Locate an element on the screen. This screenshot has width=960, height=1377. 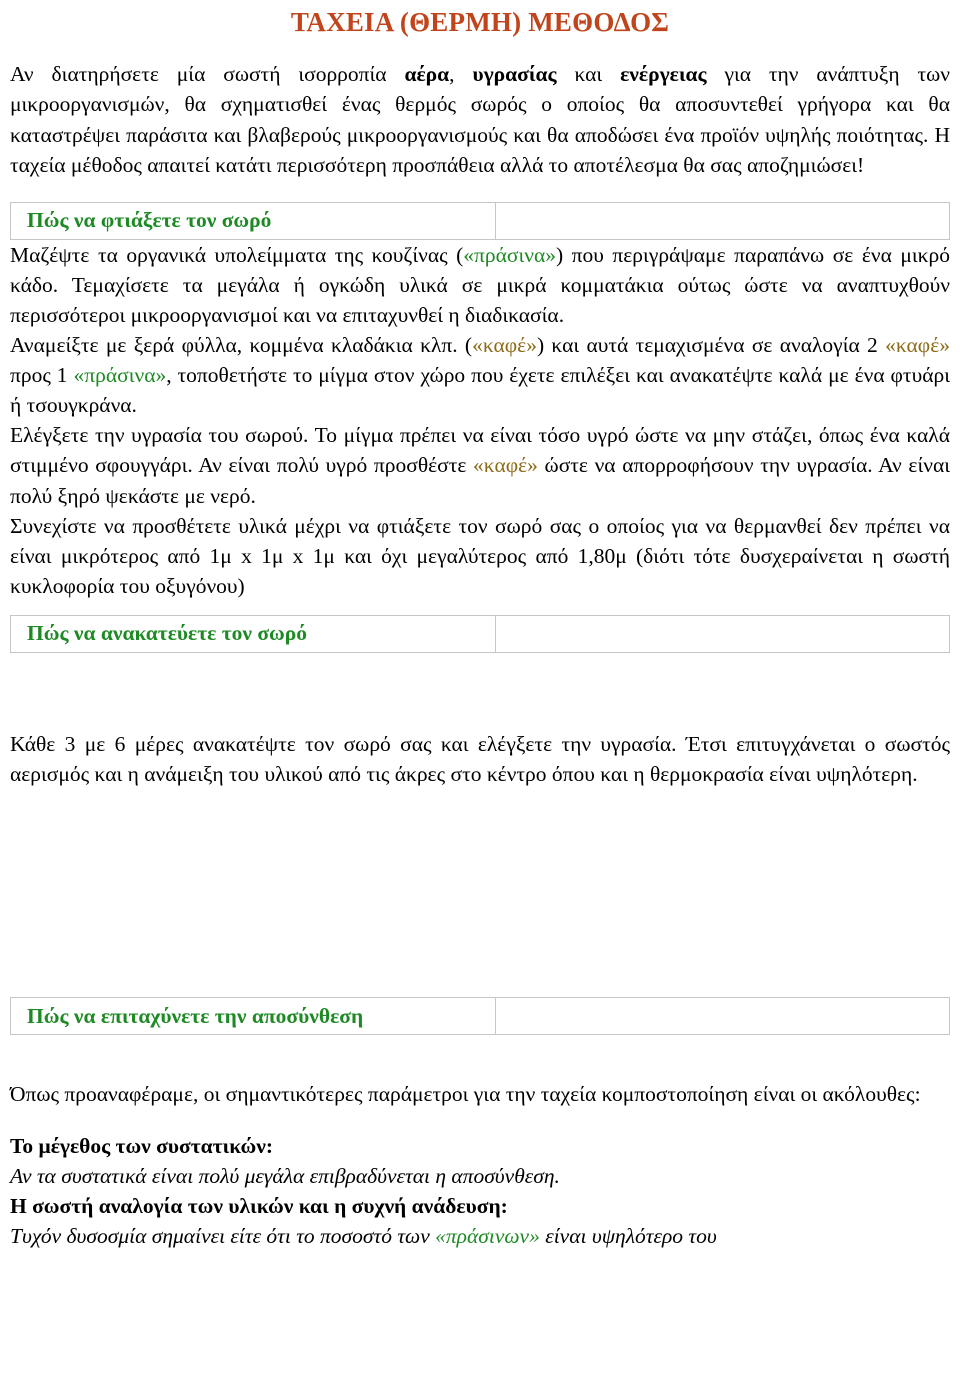
spacer-after-section-2-heading is located at coordinates (480, 691).